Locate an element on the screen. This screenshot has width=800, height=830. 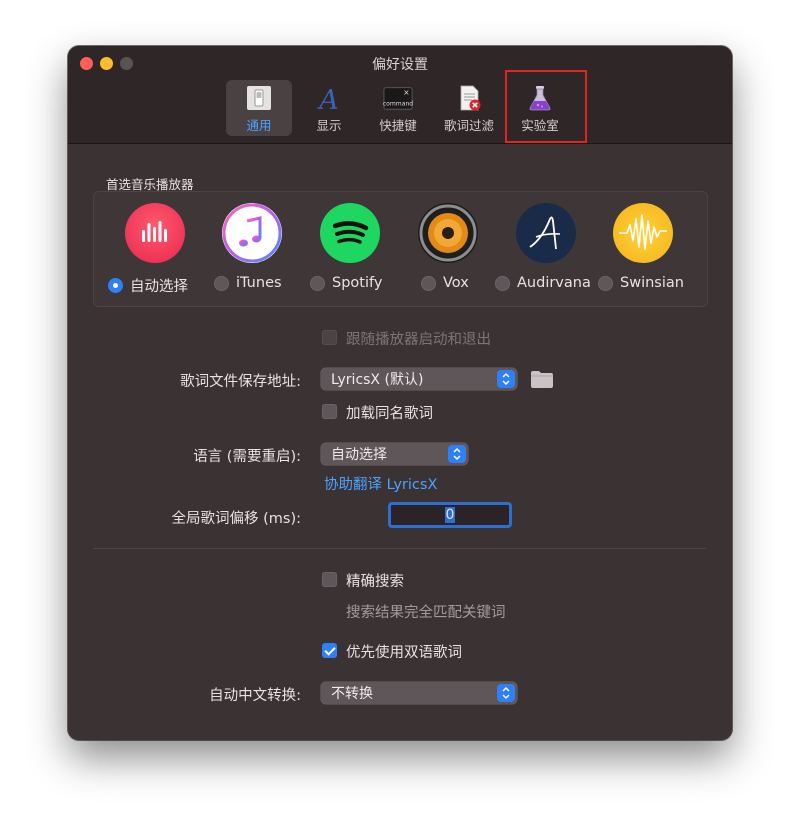
tab-lyrics-filter: 歌词过滤 is located at coordinates (469, 108).